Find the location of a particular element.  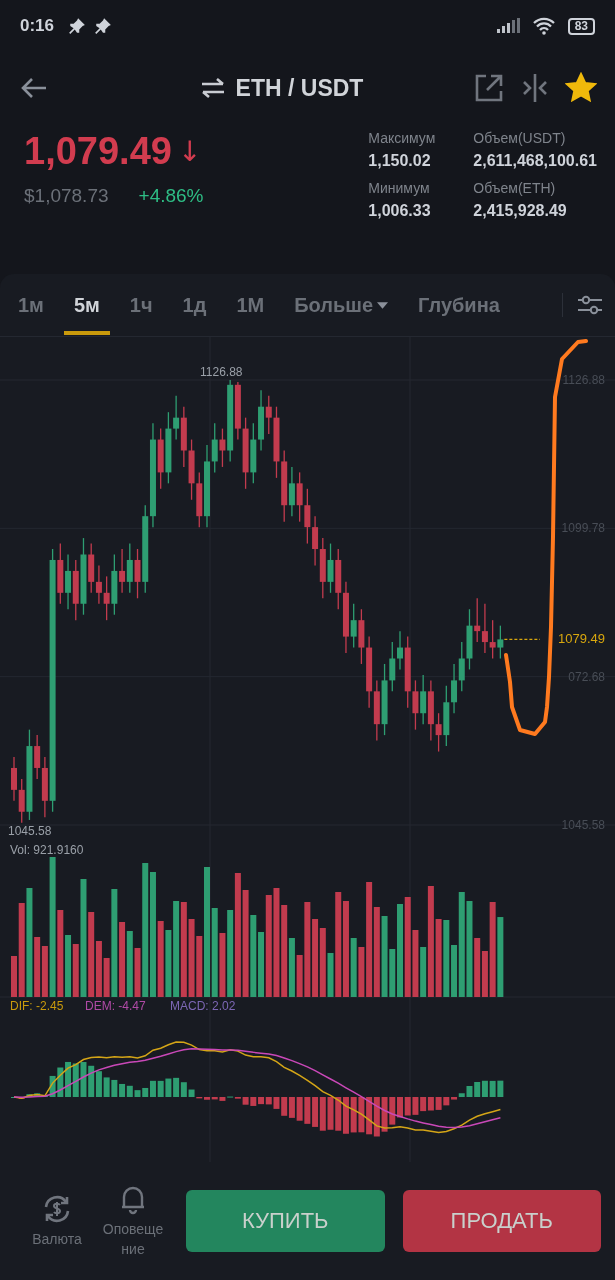

buy-button: КУПИТЬ is located at coordinates (285, 1221).